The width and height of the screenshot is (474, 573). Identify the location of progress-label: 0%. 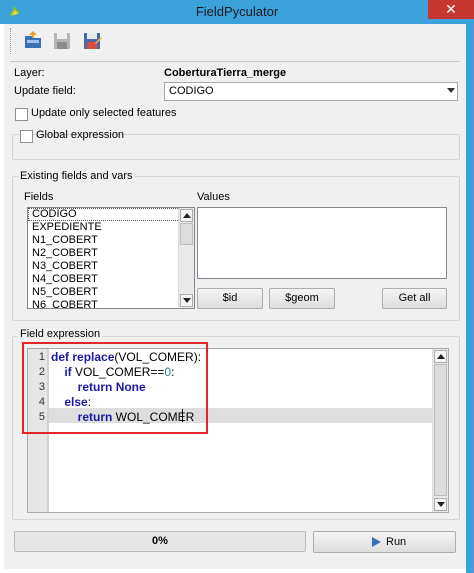
(160, 541).